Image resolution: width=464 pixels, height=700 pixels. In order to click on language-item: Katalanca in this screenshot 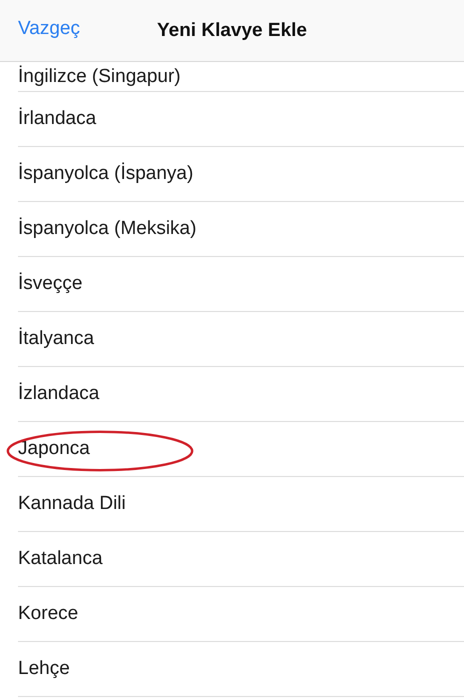, I will do `click(60, 559)`.